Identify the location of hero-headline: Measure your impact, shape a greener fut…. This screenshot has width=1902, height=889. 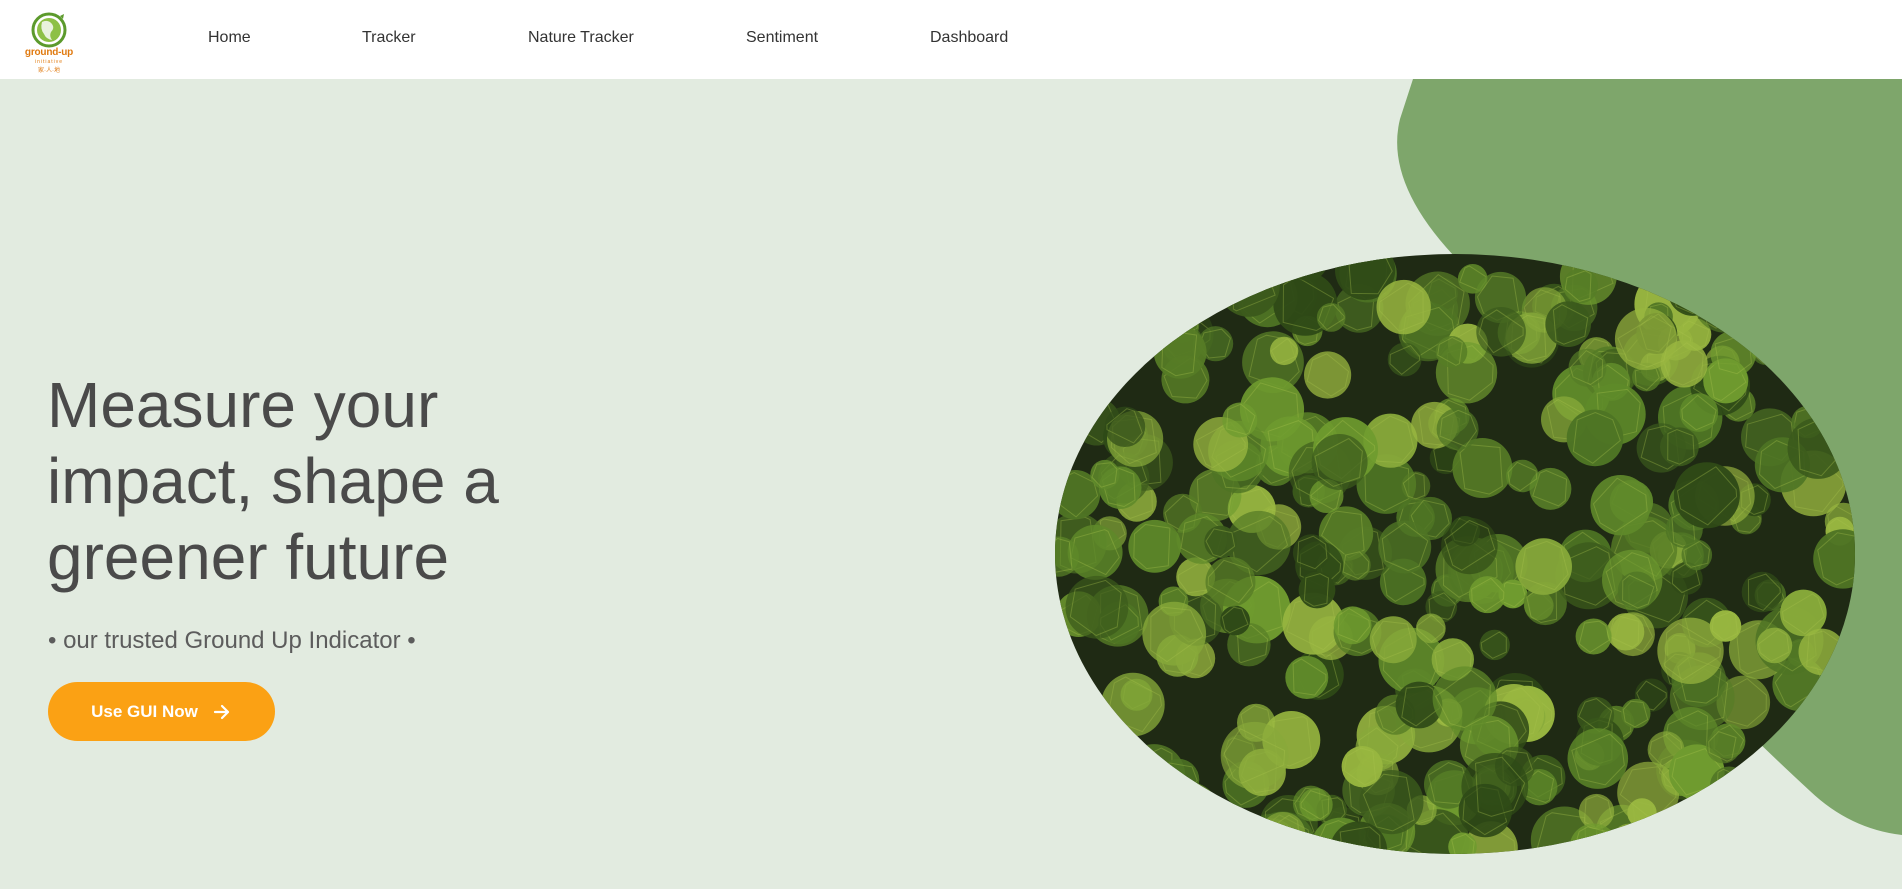
(327, 481).